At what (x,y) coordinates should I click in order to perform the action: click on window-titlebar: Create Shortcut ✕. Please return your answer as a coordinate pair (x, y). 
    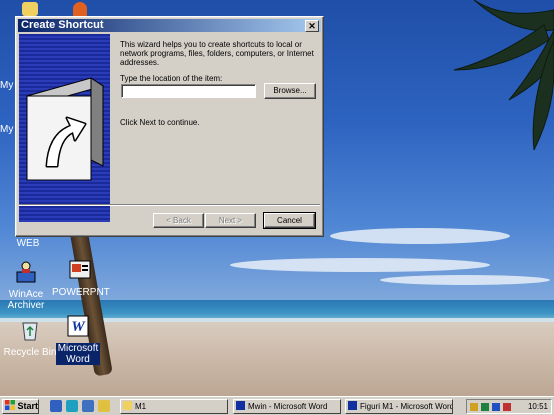
    Looking at the image, I should click on (169, 25).